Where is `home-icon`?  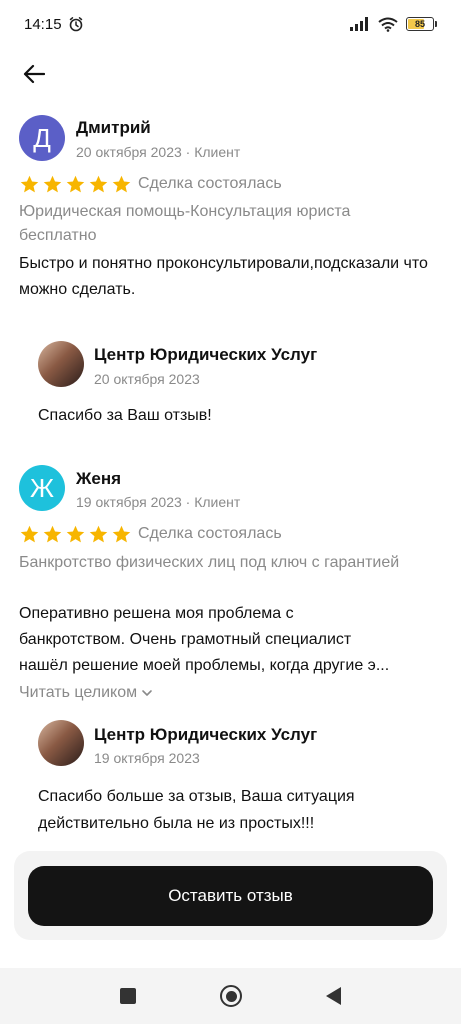
home-icon is located at coordinates (231, 996).